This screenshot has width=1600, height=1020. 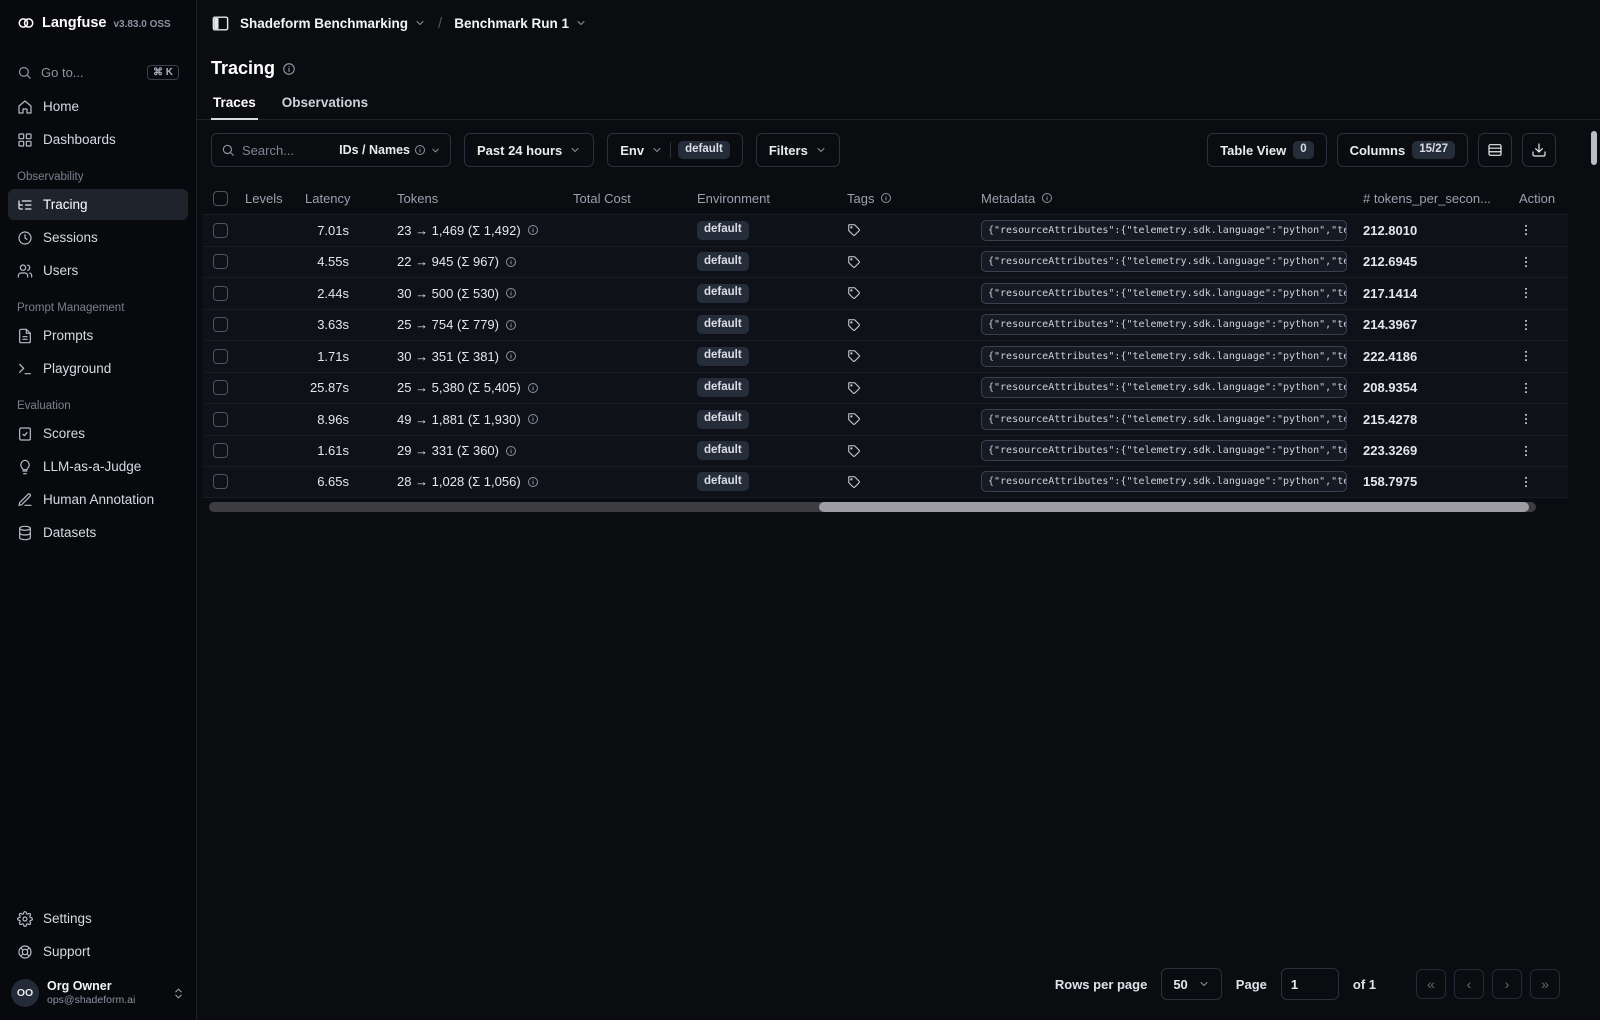 I want to click on columns-button: Columns 15/27, so click(x=1402, y=150).